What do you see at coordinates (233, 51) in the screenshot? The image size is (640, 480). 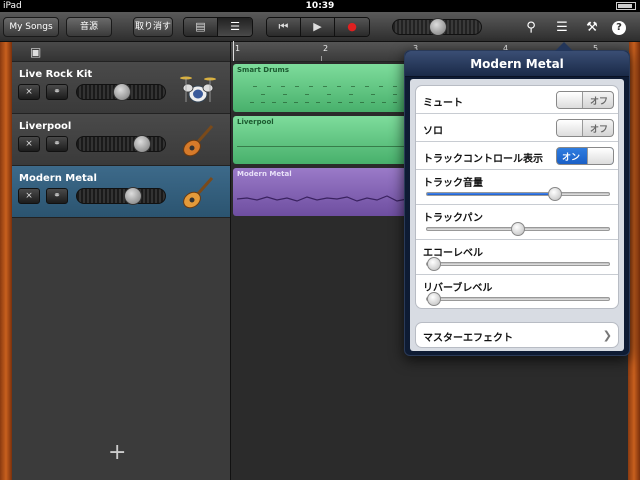 I see `playhead` at bounding box center [233, 51].